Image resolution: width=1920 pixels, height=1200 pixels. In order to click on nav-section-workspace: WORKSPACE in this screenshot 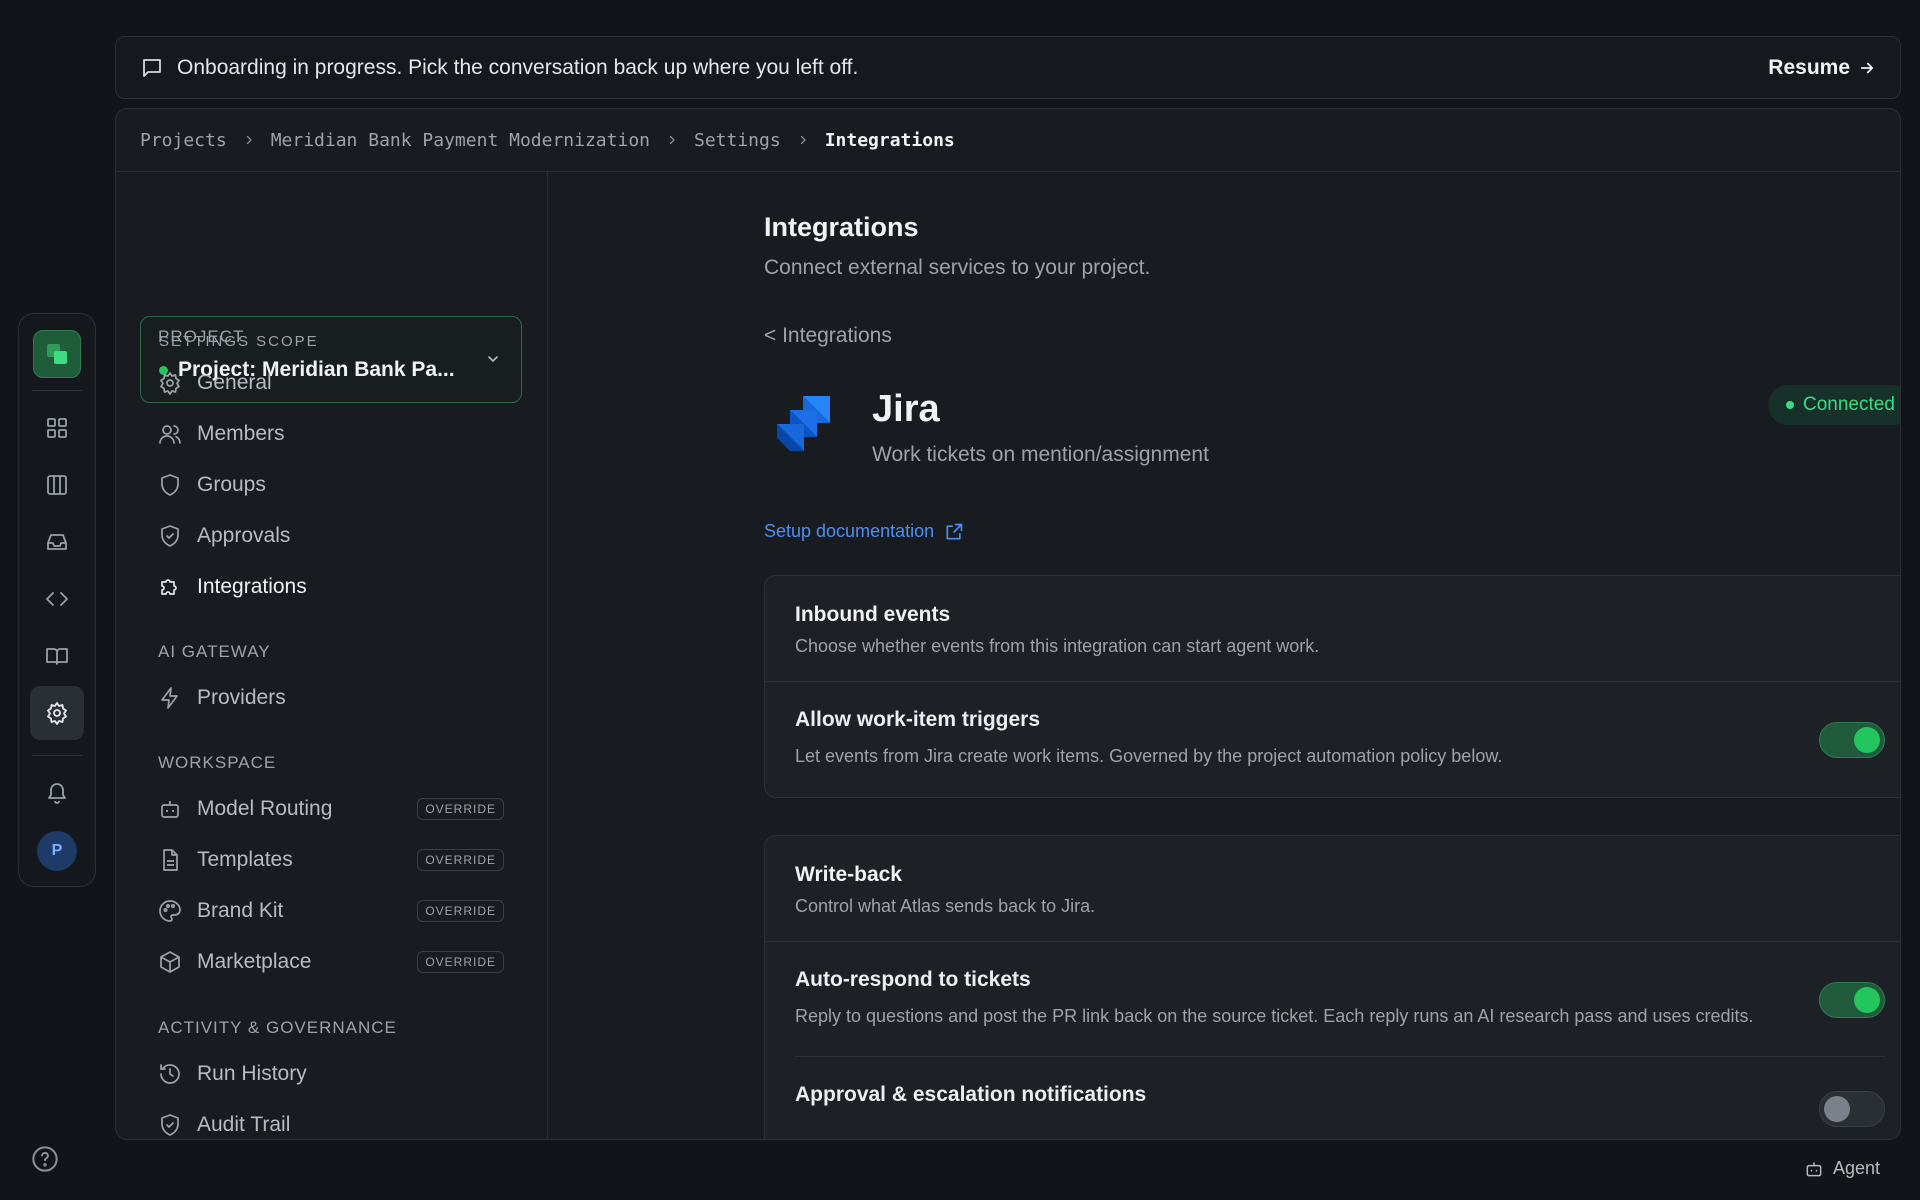, I will do `click(217, 762)`.